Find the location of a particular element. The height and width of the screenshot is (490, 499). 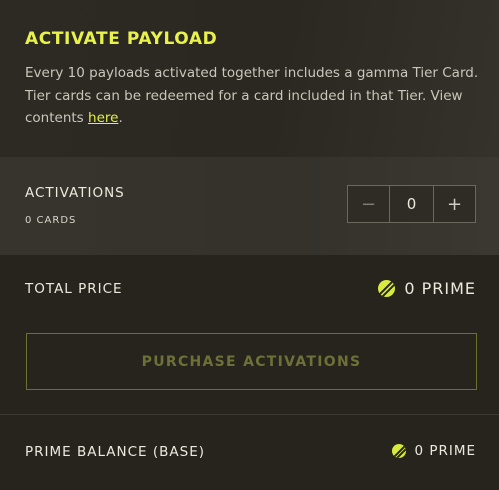

total-price-label: TOTAL PRICE is located at coordinates (74, 289).